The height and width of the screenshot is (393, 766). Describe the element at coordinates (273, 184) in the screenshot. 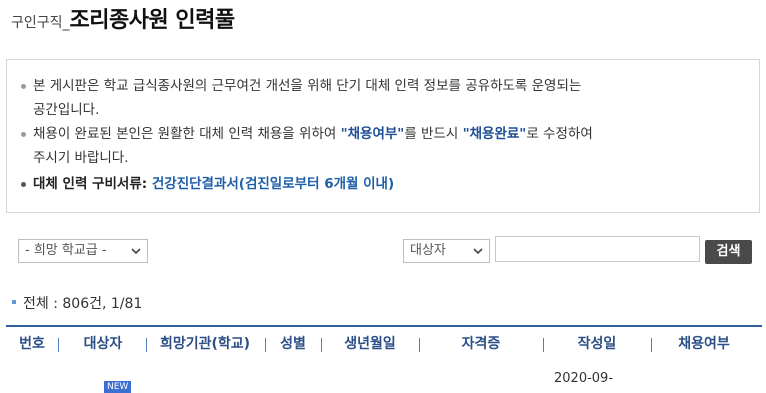

I see `docs-value: 건강진단결과서(검진일로부터 6개월 이내)` at that location.